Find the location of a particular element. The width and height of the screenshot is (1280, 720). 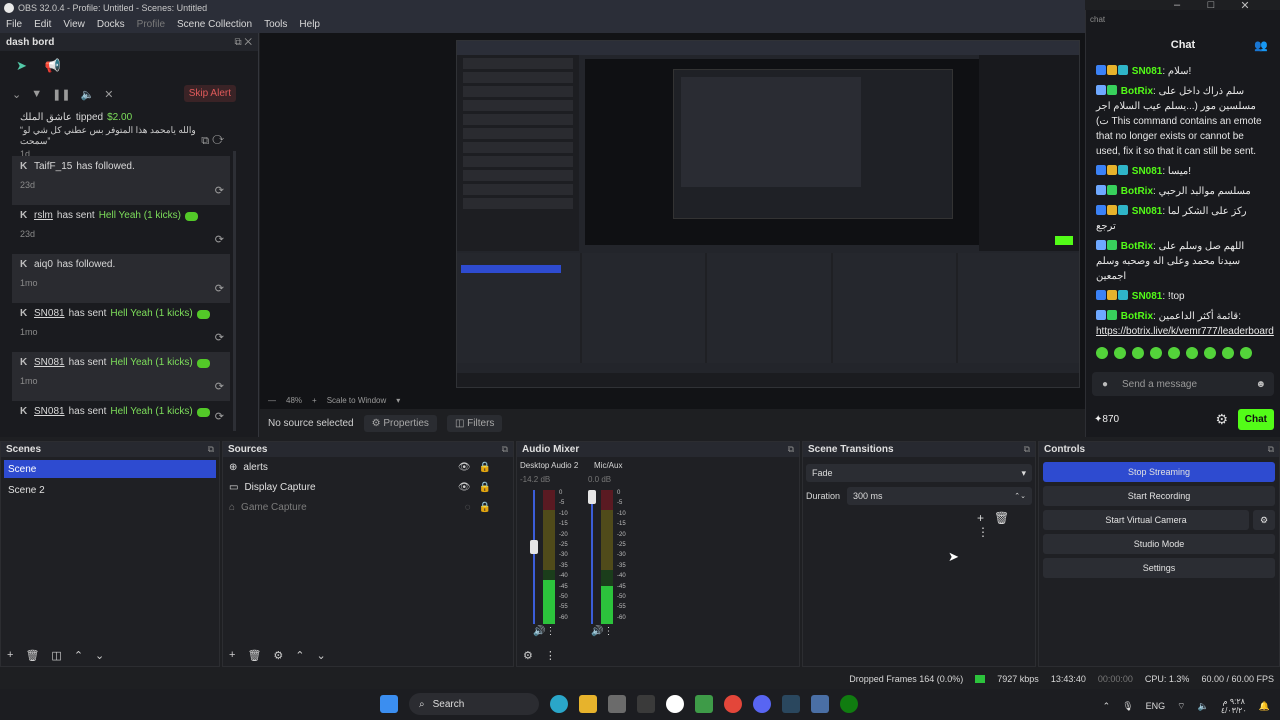

zoom-out-icon: — is located at coordinates (272, 400).